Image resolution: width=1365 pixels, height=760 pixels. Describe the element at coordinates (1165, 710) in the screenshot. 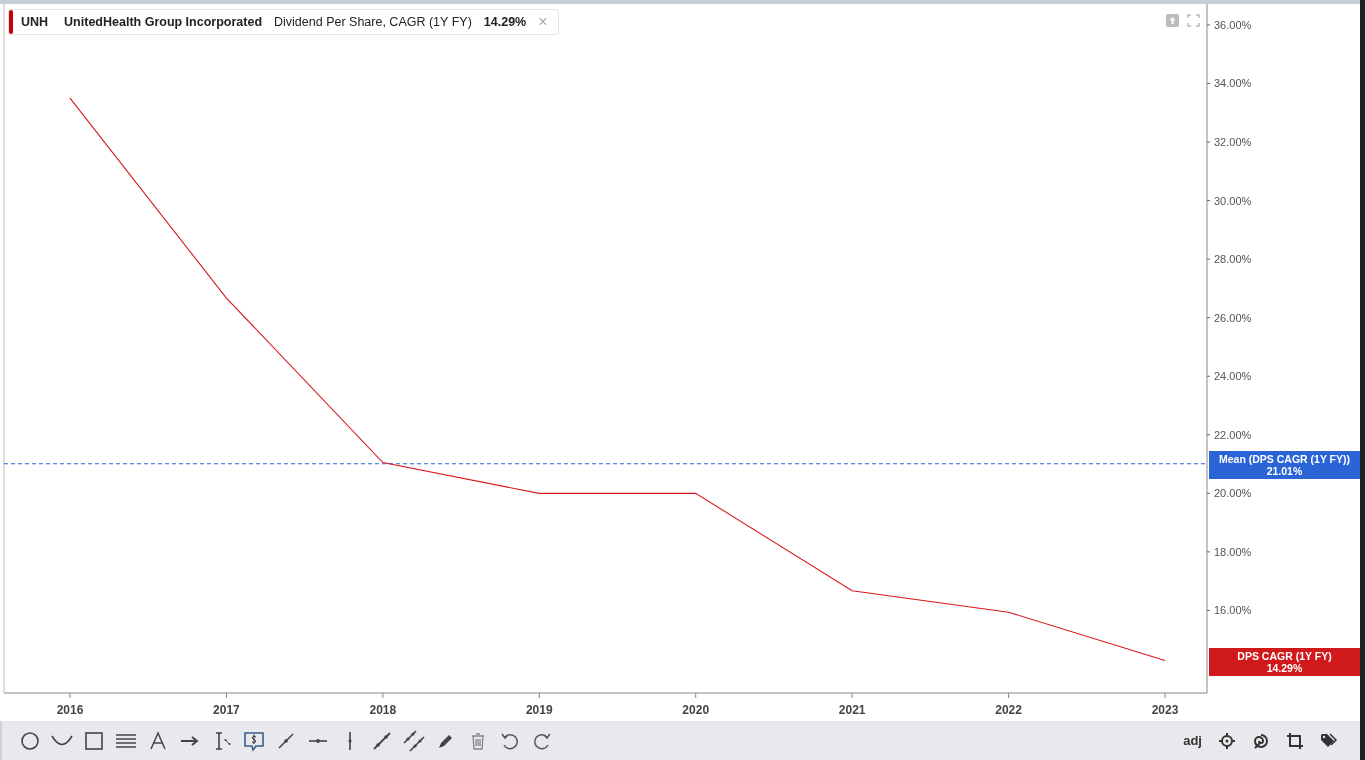

I see `axis-label: 2023` at that location.